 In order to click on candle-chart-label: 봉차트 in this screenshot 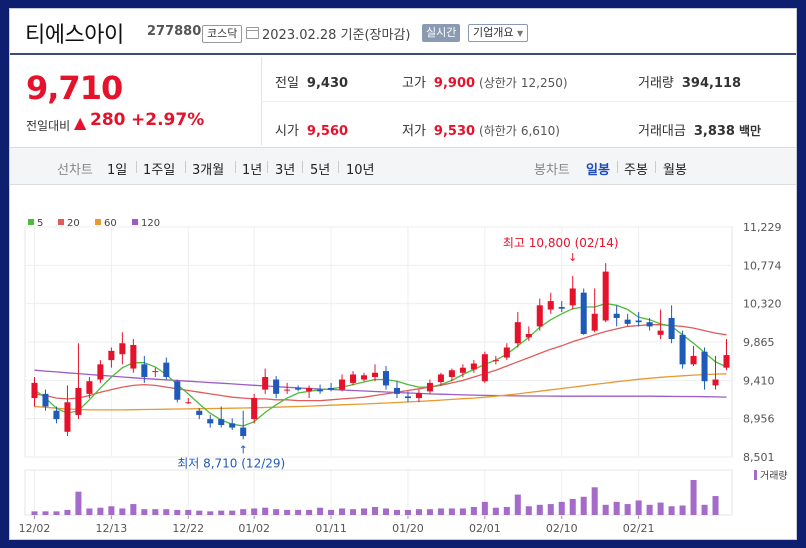, I will do `click(552, 170)`.